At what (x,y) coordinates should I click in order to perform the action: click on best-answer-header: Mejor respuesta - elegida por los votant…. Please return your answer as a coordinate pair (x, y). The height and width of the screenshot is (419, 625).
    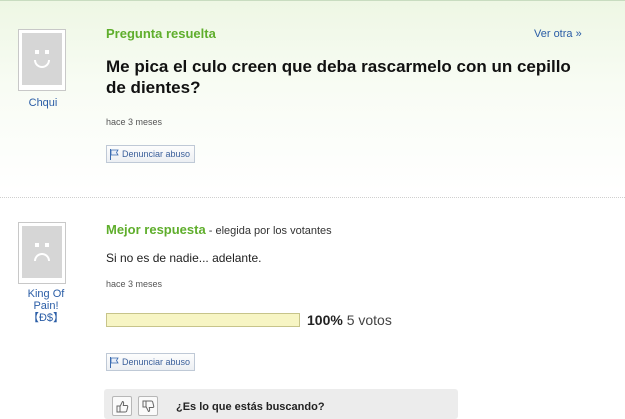
    Looking at the image, I should click on (219, 230).